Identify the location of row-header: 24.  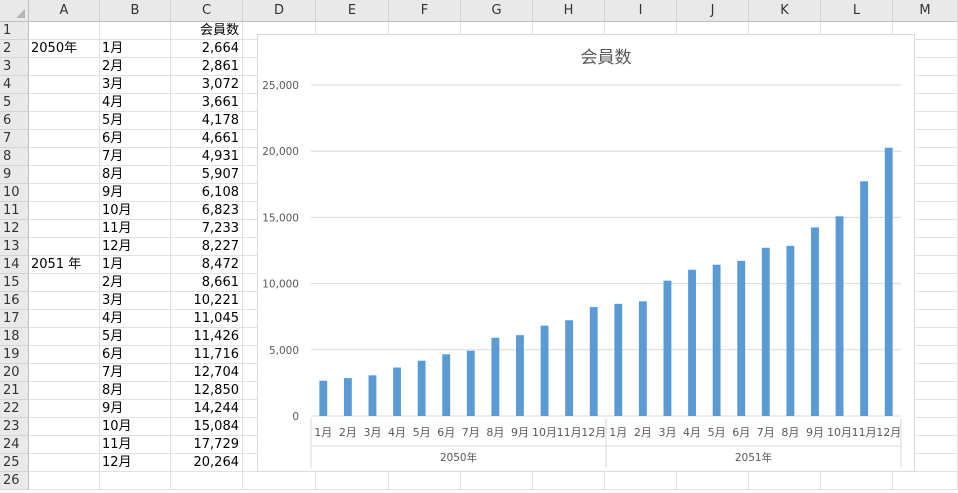
(14, 445).